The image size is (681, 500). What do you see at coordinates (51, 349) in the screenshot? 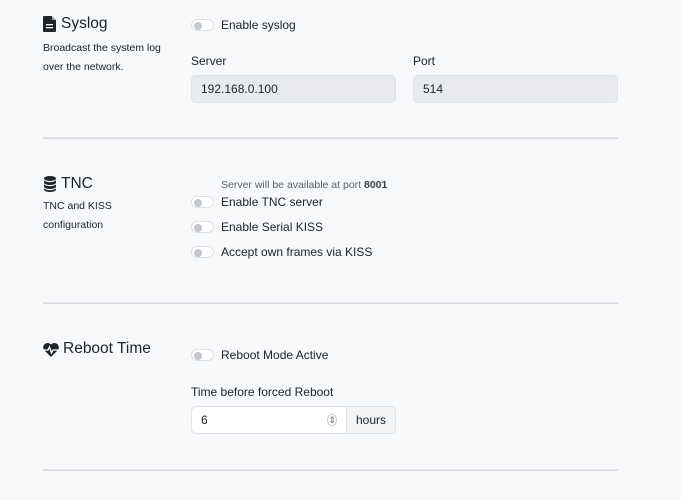
I see `heart-pulse-icon` at bounding box center [51, 349].